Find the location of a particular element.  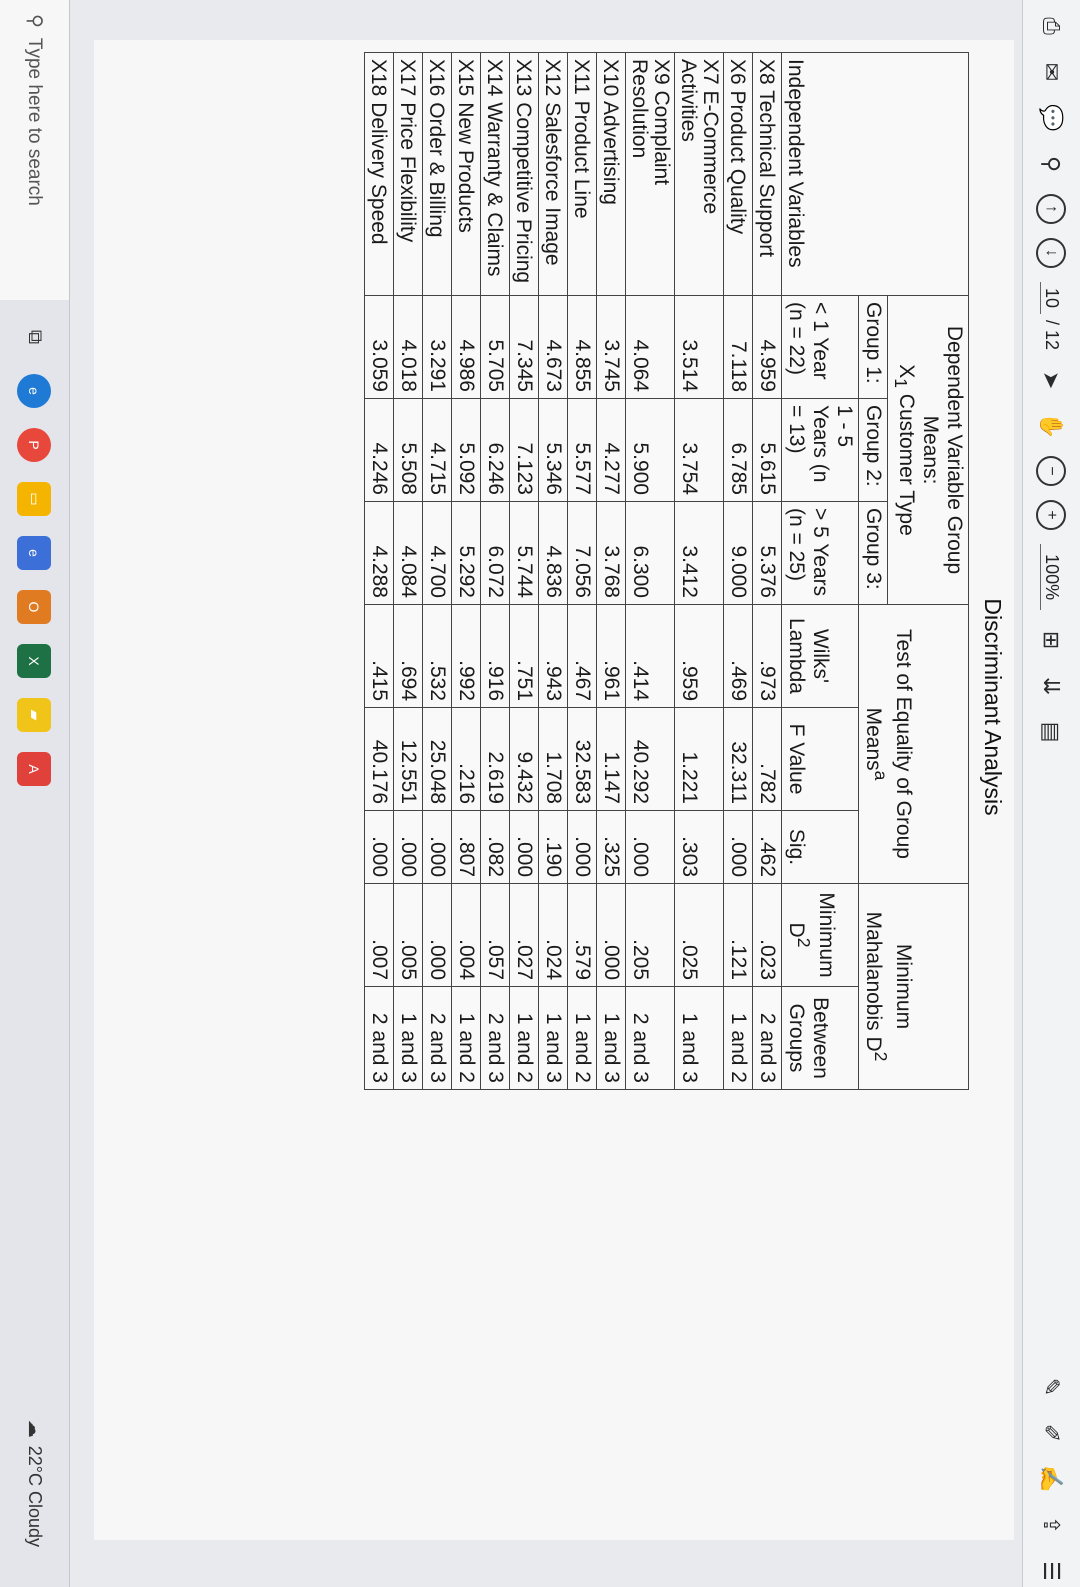

highlight-icon: ✎ is located at coordinates (1052, 1387).